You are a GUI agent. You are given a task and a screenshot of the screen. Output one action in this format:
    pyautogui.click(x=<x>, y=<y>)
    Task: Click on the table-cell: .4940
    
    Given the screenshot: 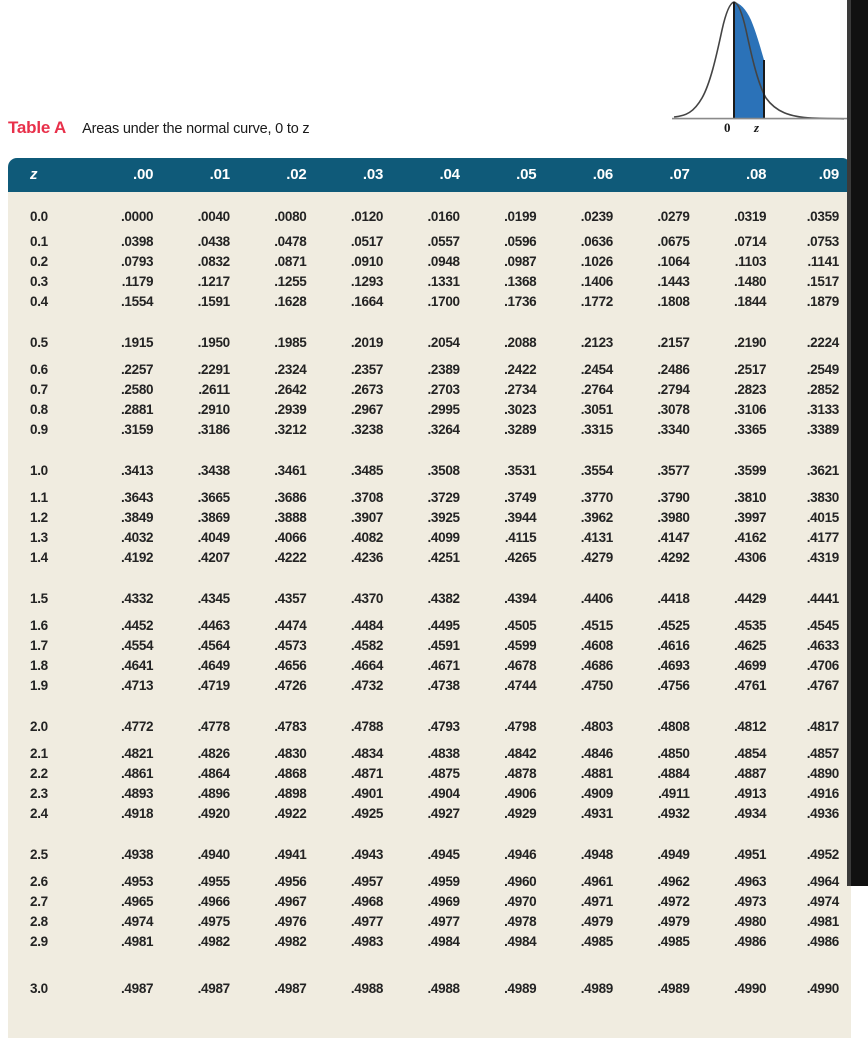 What is the action you would take?
    pyautogui.click(x=214, y=854)
    